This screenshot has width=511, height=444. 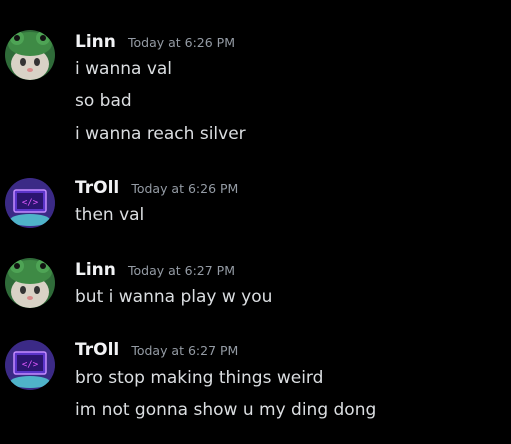 What do you see at coordinates (174, 297) in the screenshot?
I see `message-text: but i wanna play w you` at bounding box center [174, 297].